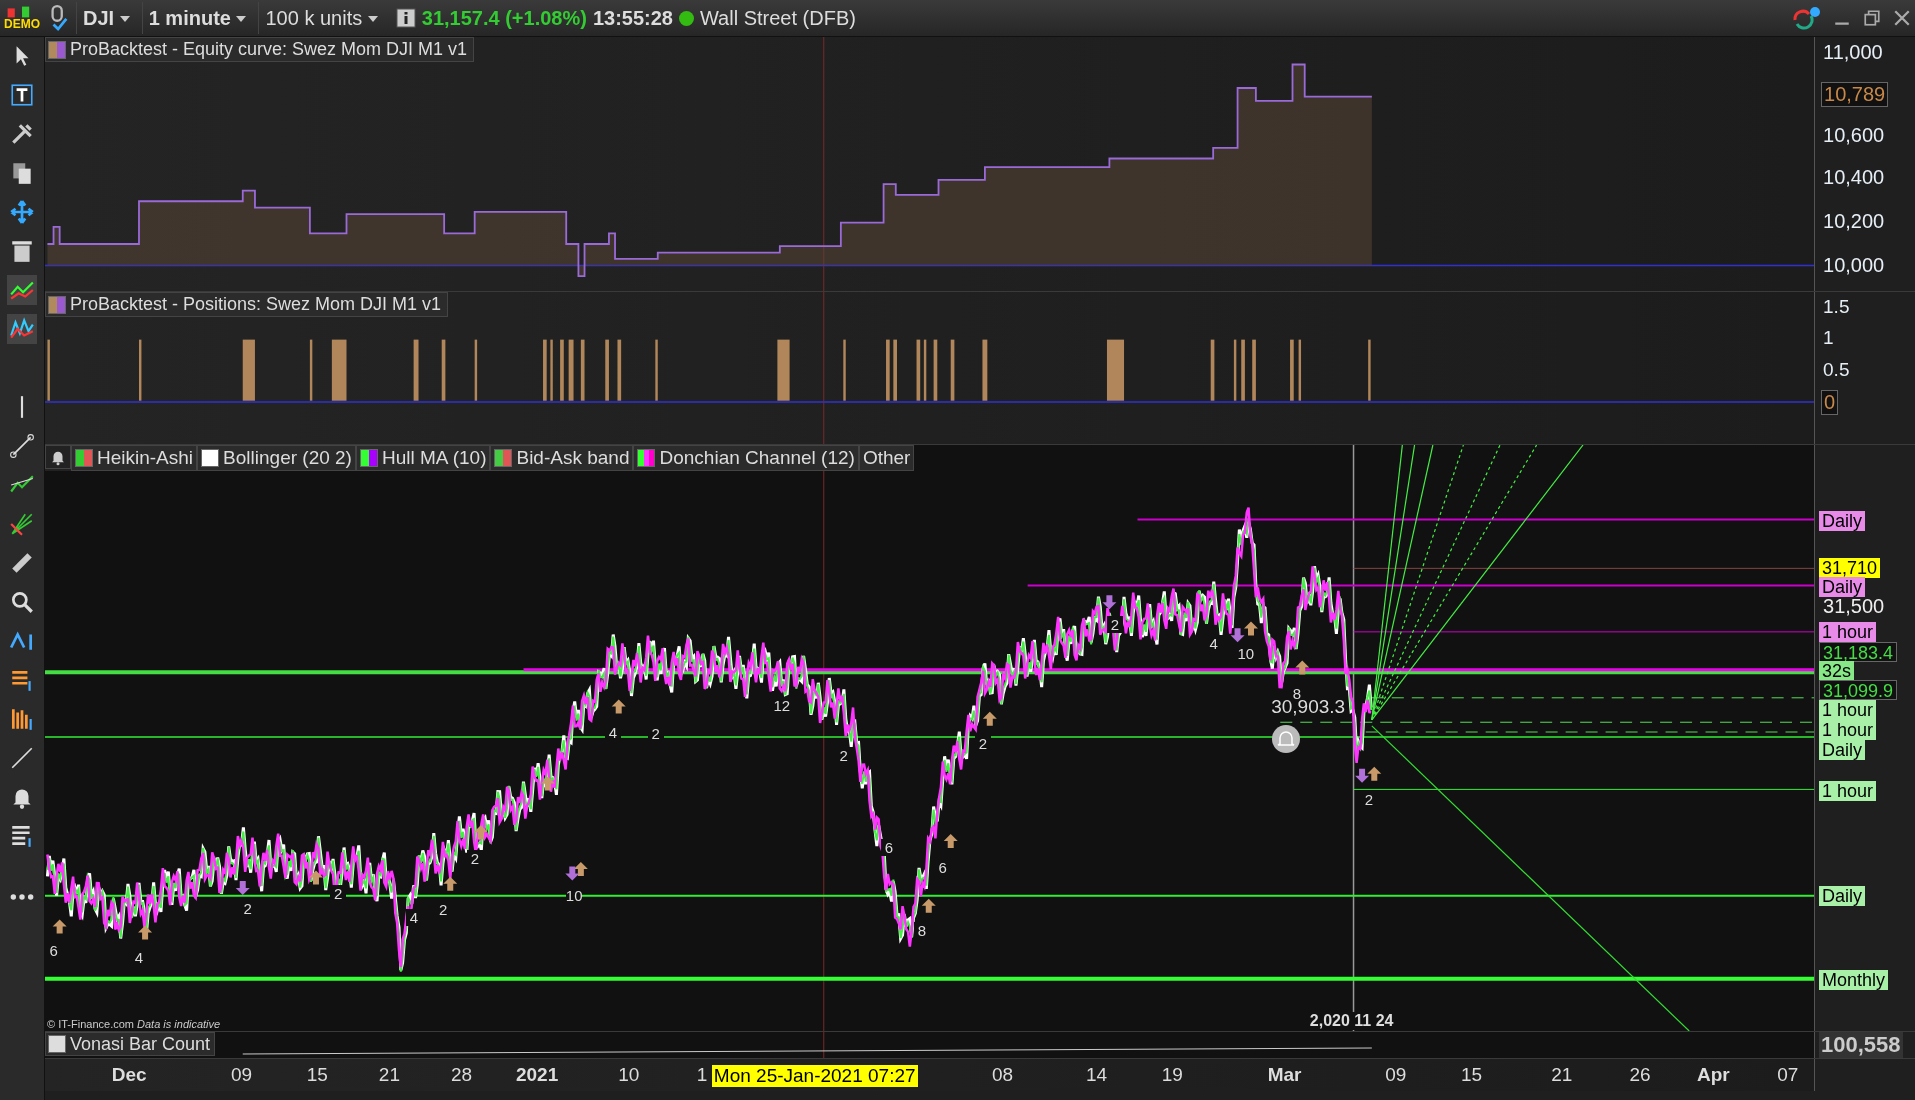 Image resolution: width=1915 pixels, height=1100 pixels. Describe the element at coordinates (423, 458) in the screenshot. I see `legend-item: Hull MA (10)` at that location.